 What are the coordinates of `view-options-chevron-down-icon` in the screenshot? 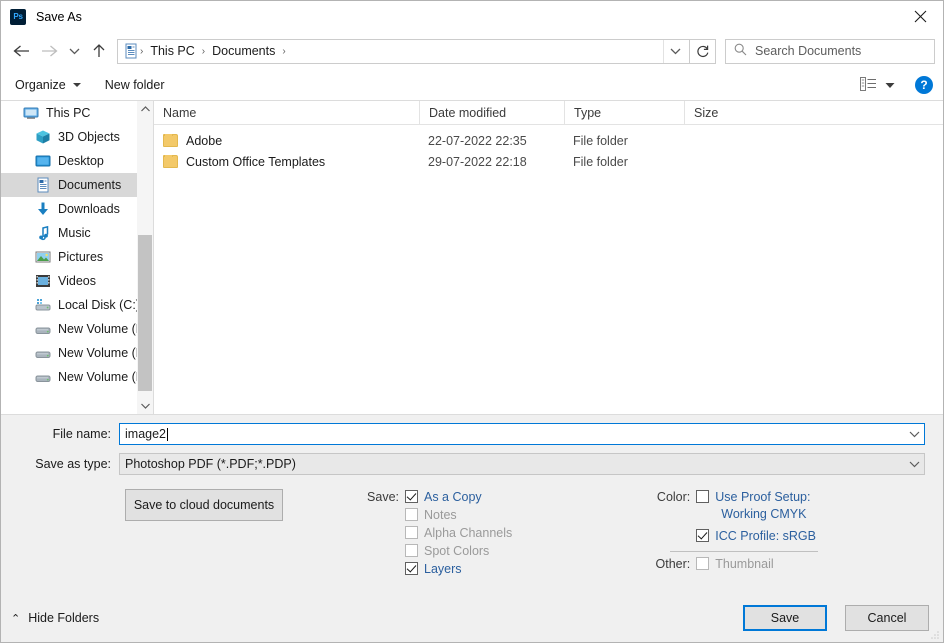 It's located at (890, 85).